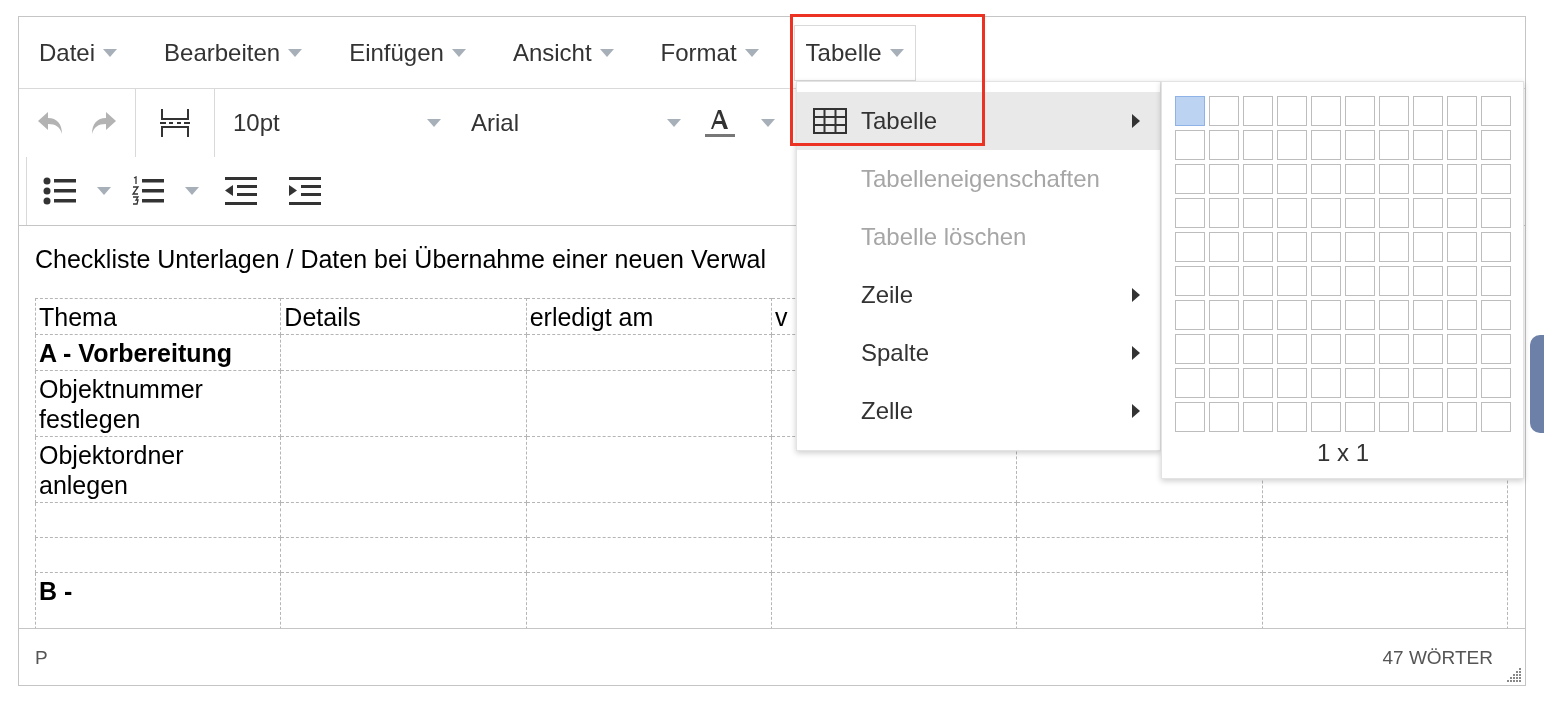  I want to click on menu-item: Einfügen, so click(407, 52).